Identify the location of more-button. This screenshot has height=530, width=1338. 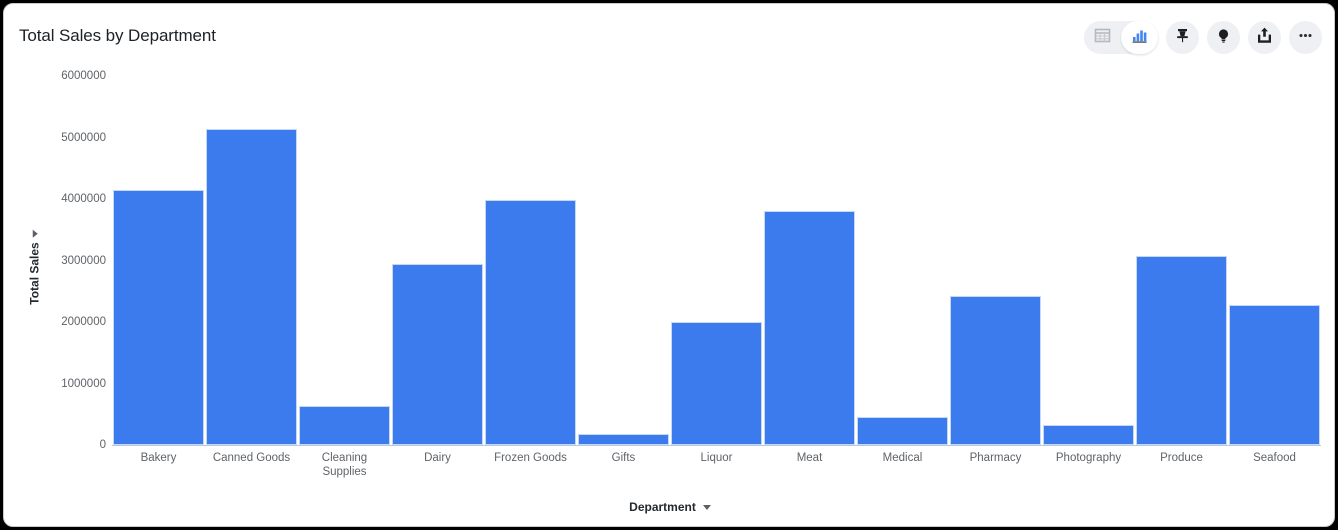
(1305, 37).